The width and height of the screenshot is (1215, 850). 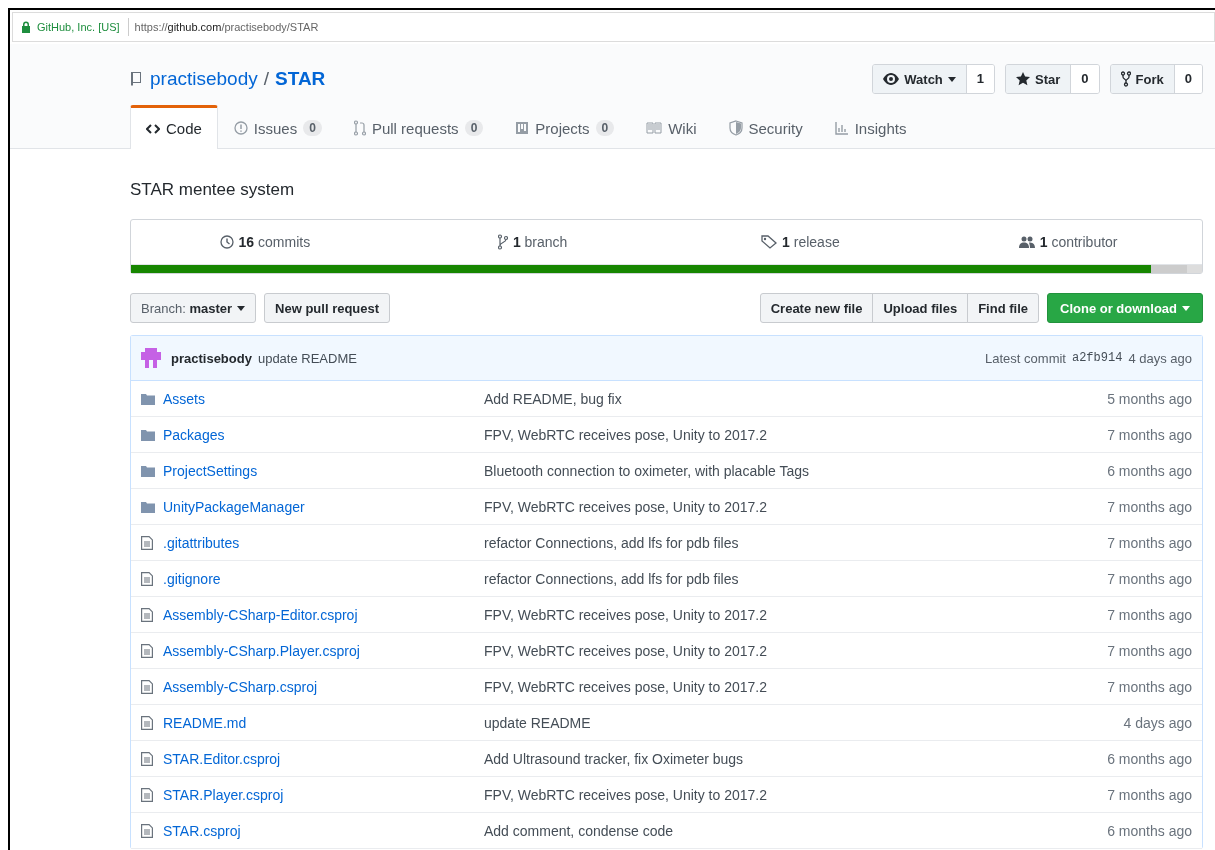 I want to click on repo-tab: Pull requests 0, so click(x=418, y=126).